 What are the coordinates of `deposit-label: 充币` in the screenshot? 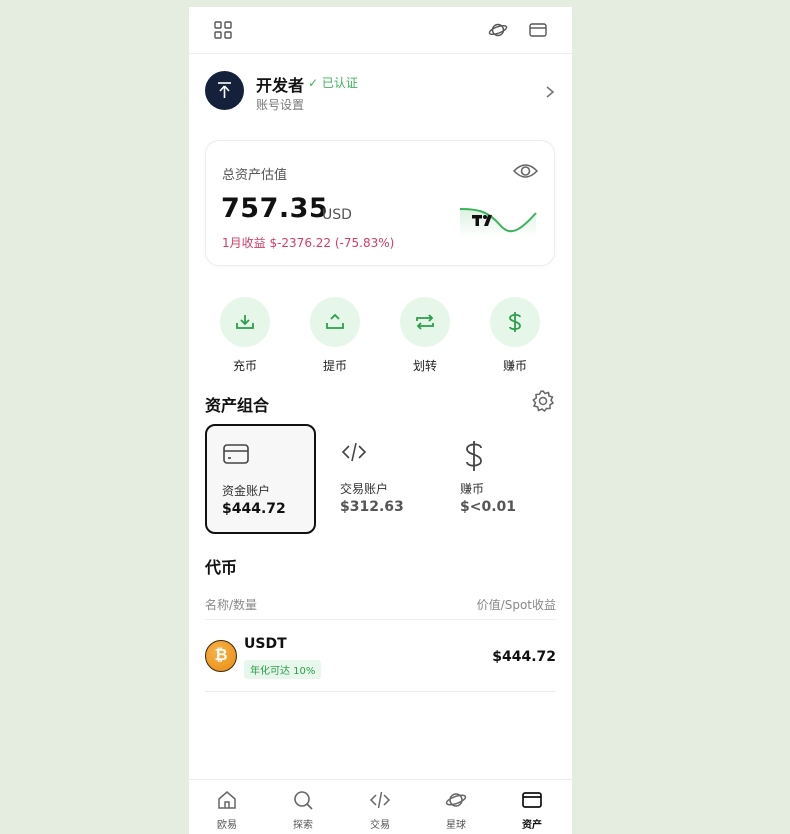 It's located at (244, 366).